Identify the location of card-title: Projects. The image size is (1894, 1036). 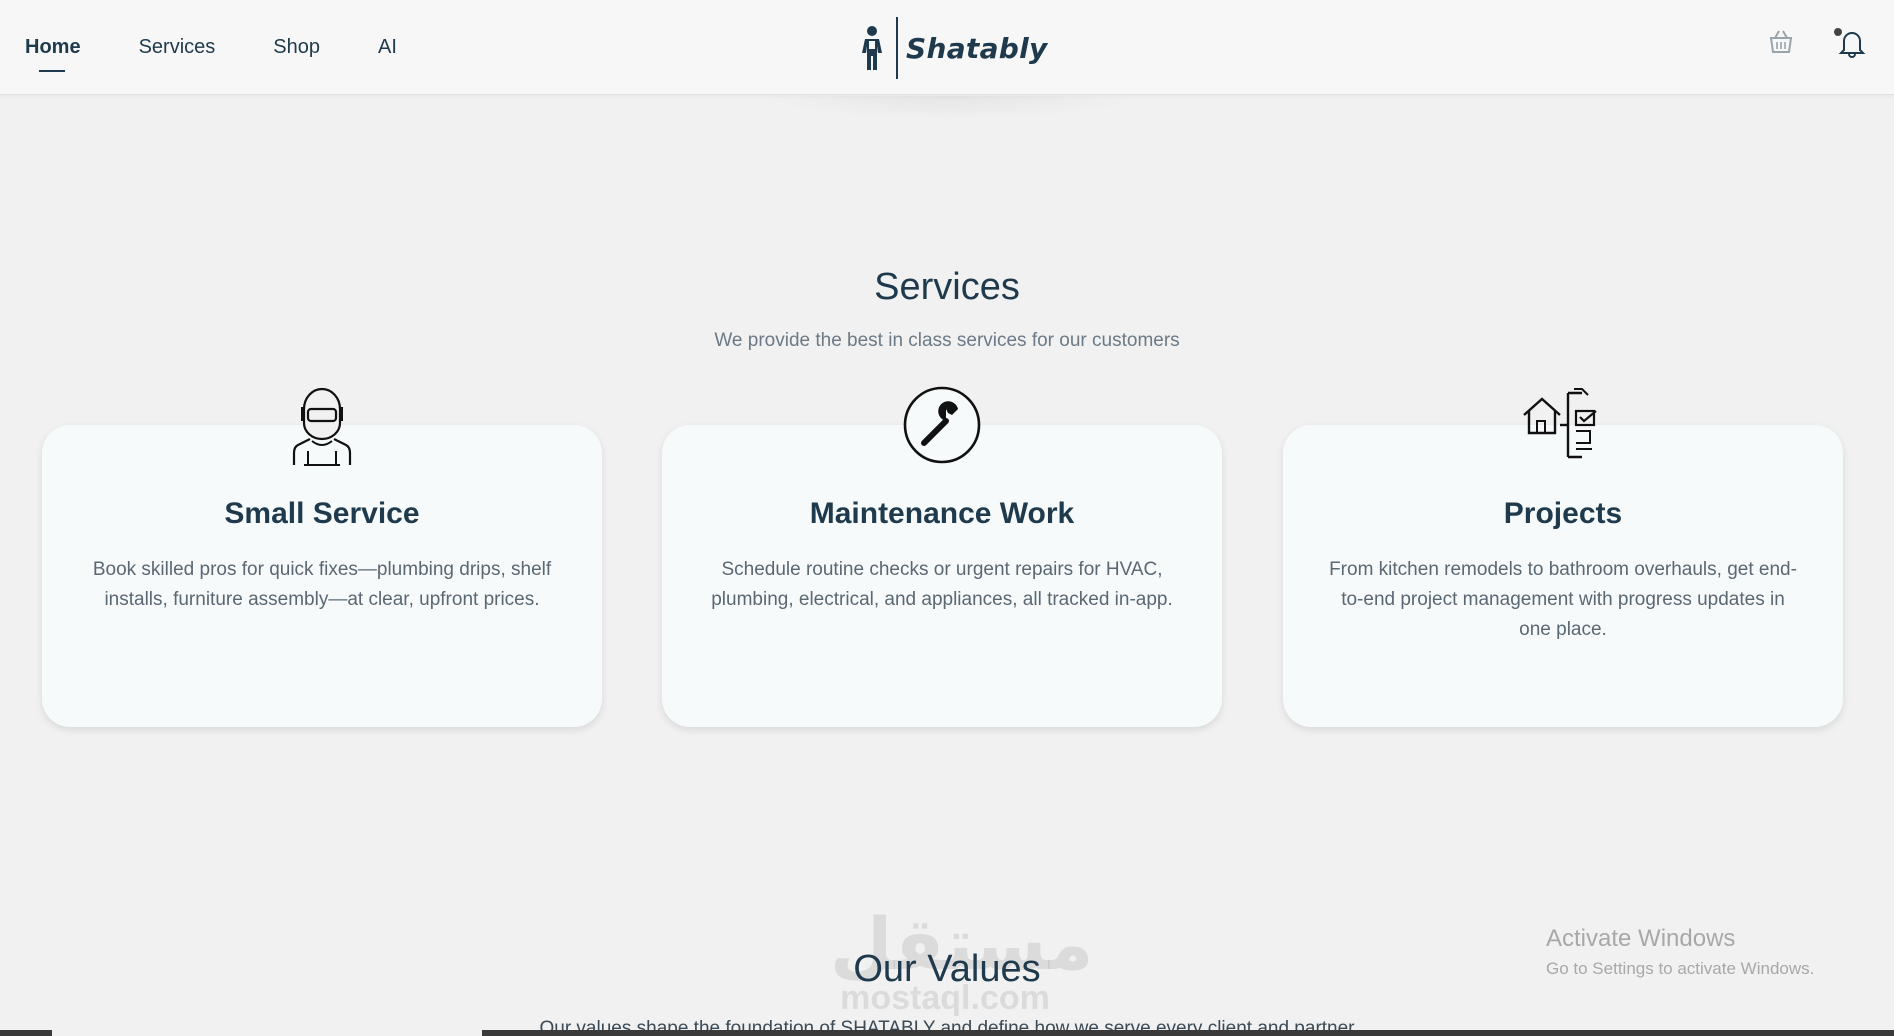
(1563, 513).